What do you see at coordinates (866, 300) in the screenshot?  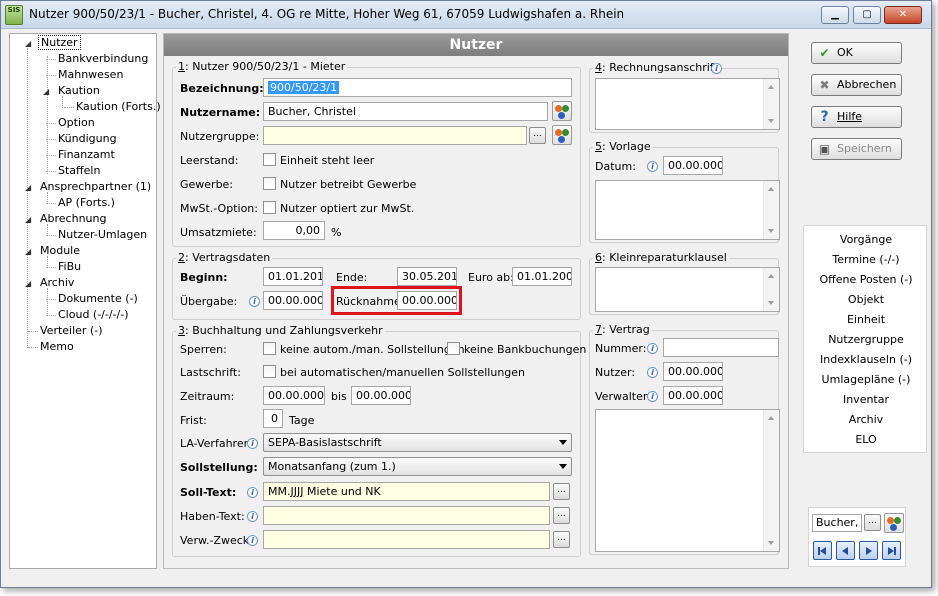 I see `related-link-item: Objekt` at bounding box center [866, 300].